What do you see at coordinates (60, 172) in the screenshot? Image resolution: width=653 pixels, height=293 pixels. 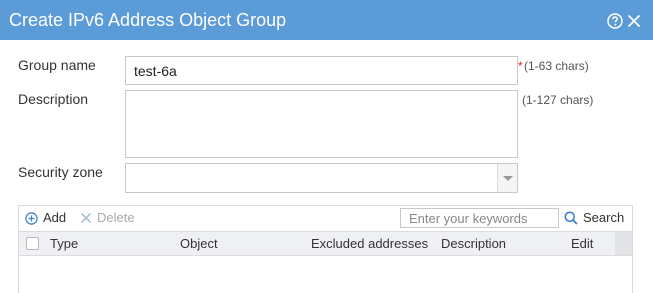 I see `security-zone-label: Security zone` at bounding box center [60, 172].